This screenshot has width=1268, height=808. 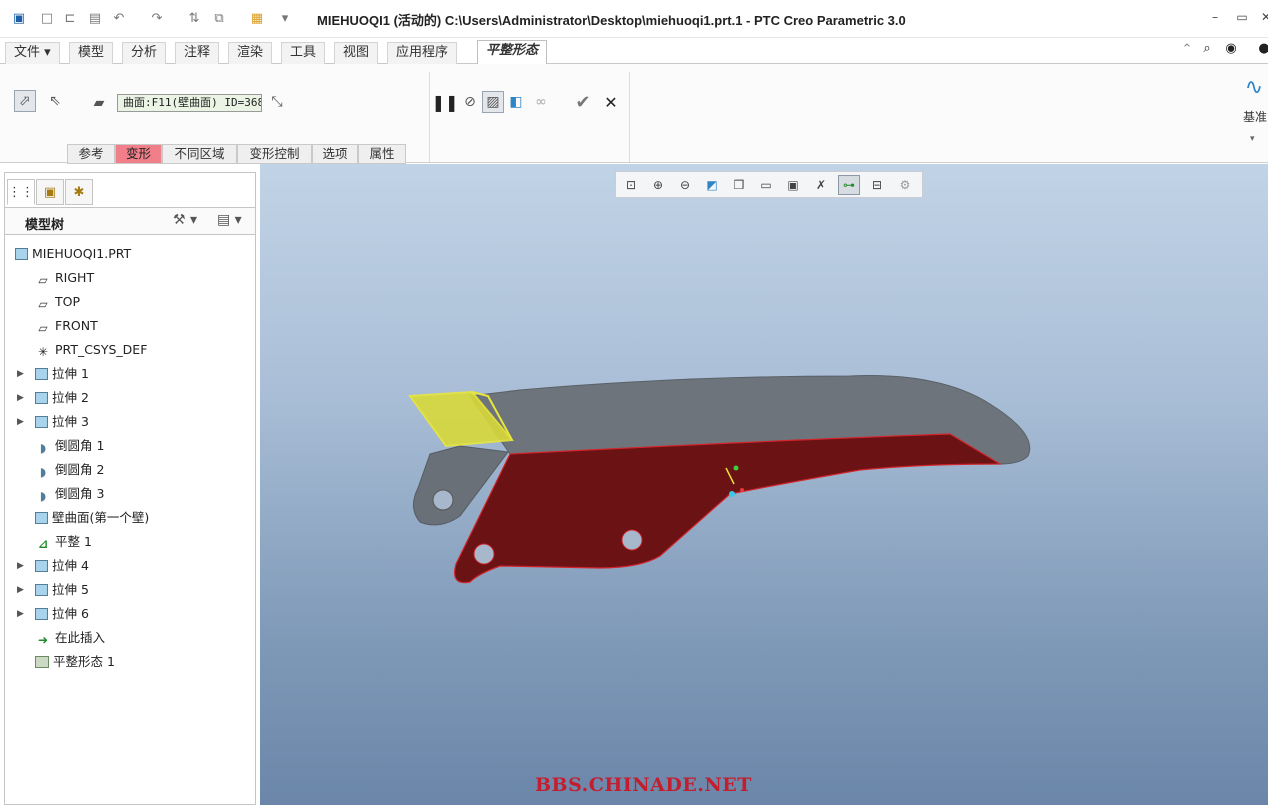 What do you see at coordinates (70, 494) in the screenshot?
I see `tree-item: ◗ 倒圆角 3` at bounding box center [70, 494].